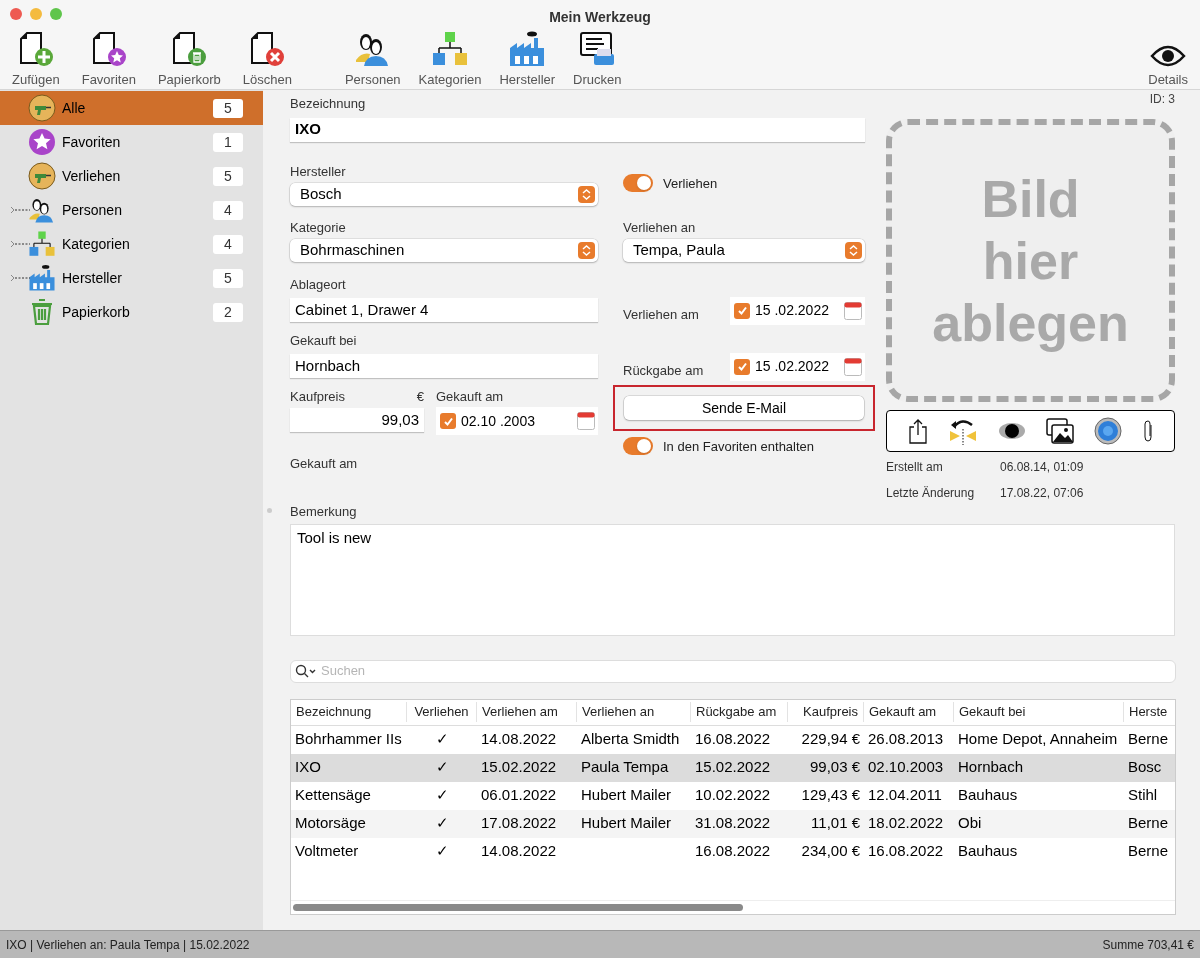  What do you see at coordinates (1011, 431) in the screenshot?
I see `eye-icon` at bounding box center [1011, 431].